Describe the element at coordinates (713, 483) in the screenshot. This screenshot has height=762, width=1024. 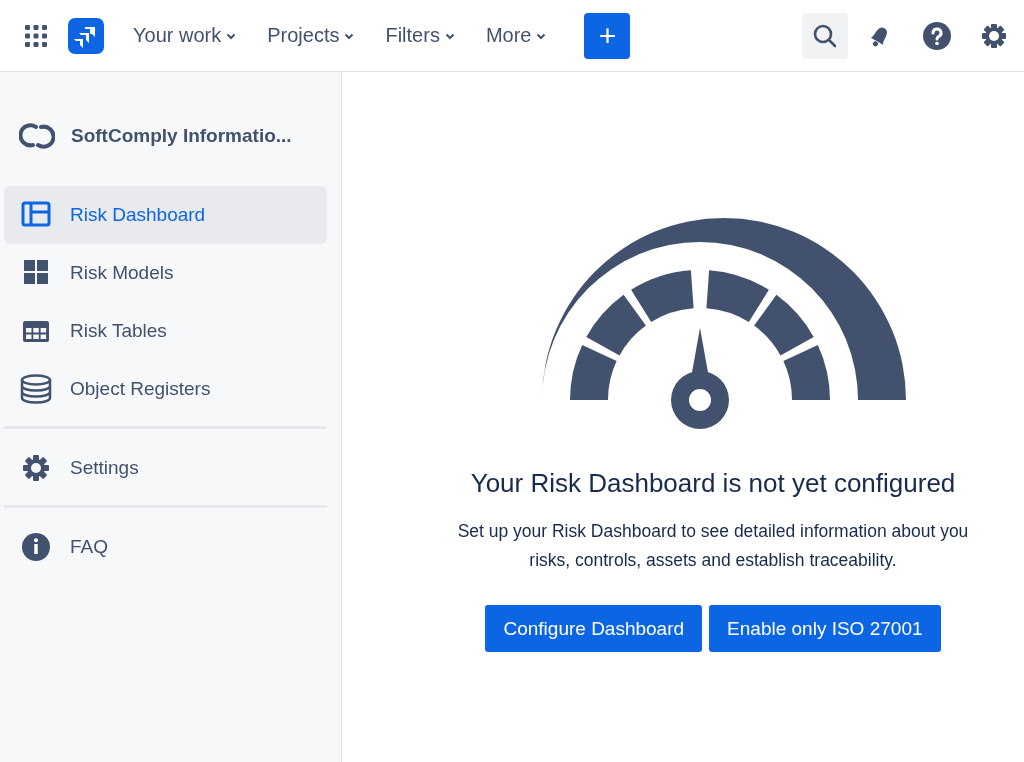
I see `empty-state-title: Your Risk Dashboard is not yet configured` at that location.